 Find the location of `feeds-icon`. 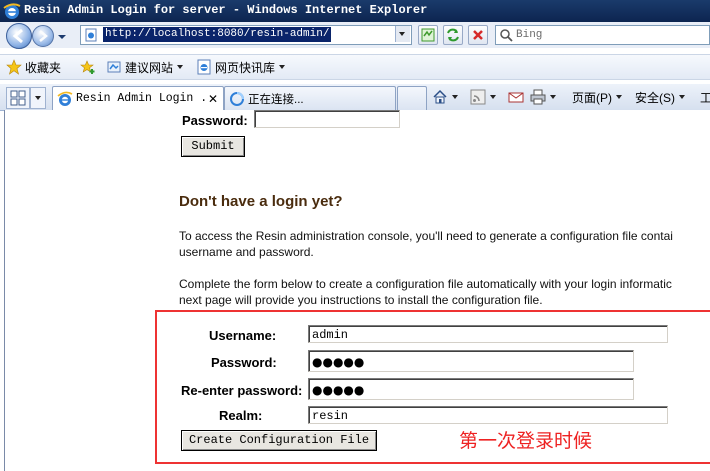

feeds-icon is located at coordinates (478, 97).